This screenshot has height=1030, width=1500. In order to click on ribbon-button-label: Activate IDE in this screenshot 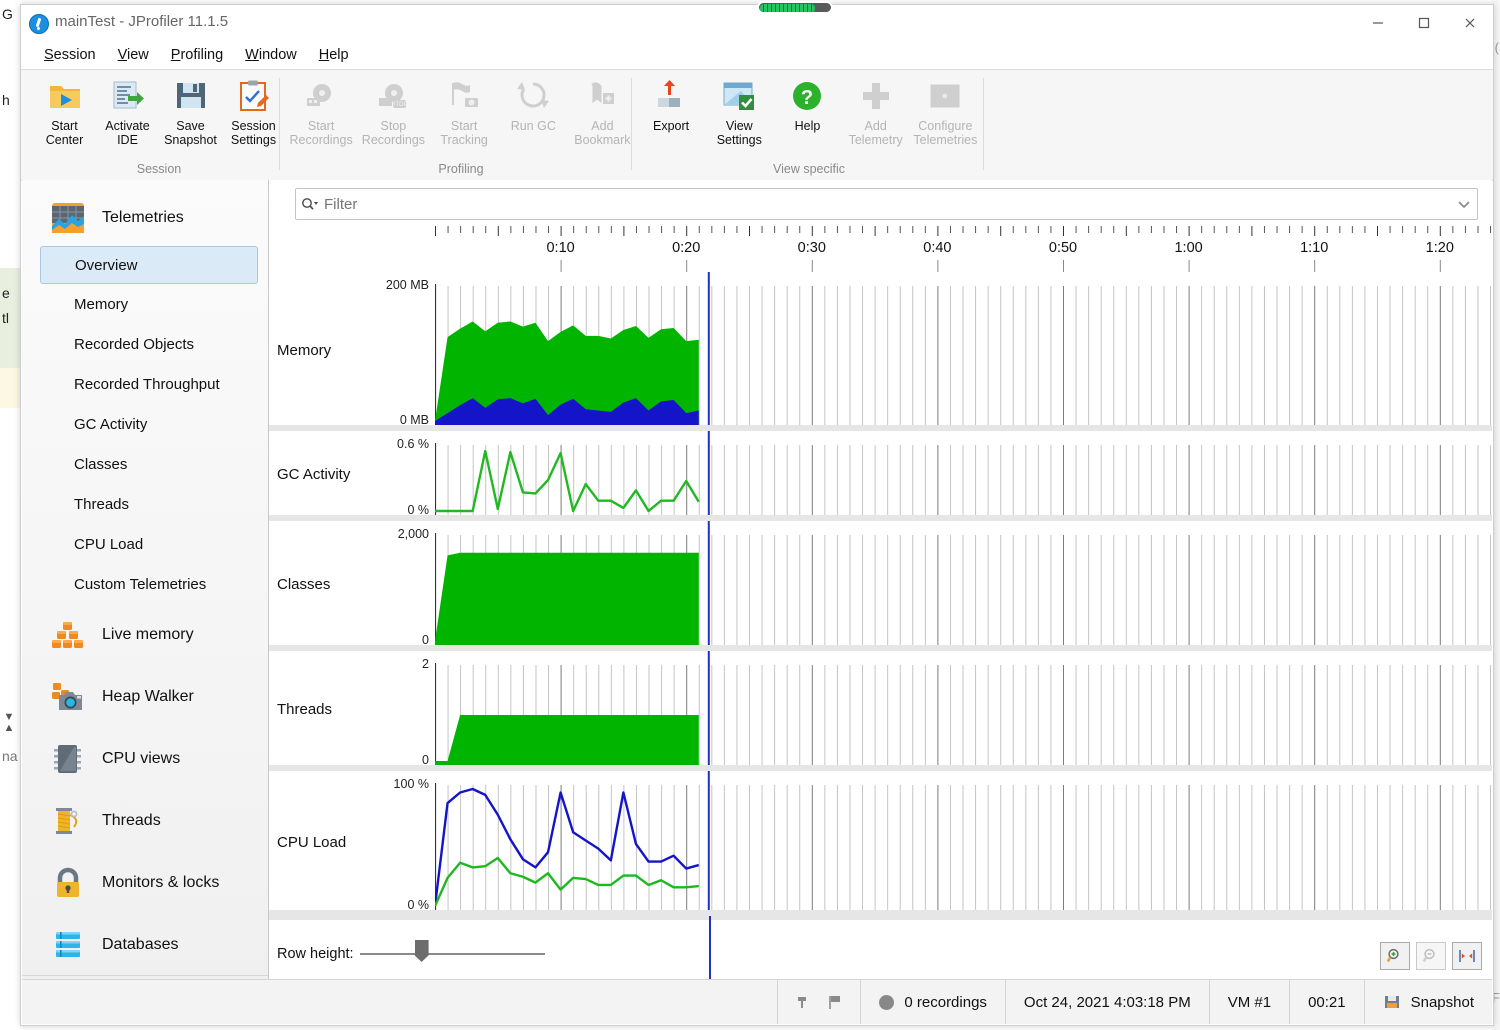, I will do `click(127, 133)`.